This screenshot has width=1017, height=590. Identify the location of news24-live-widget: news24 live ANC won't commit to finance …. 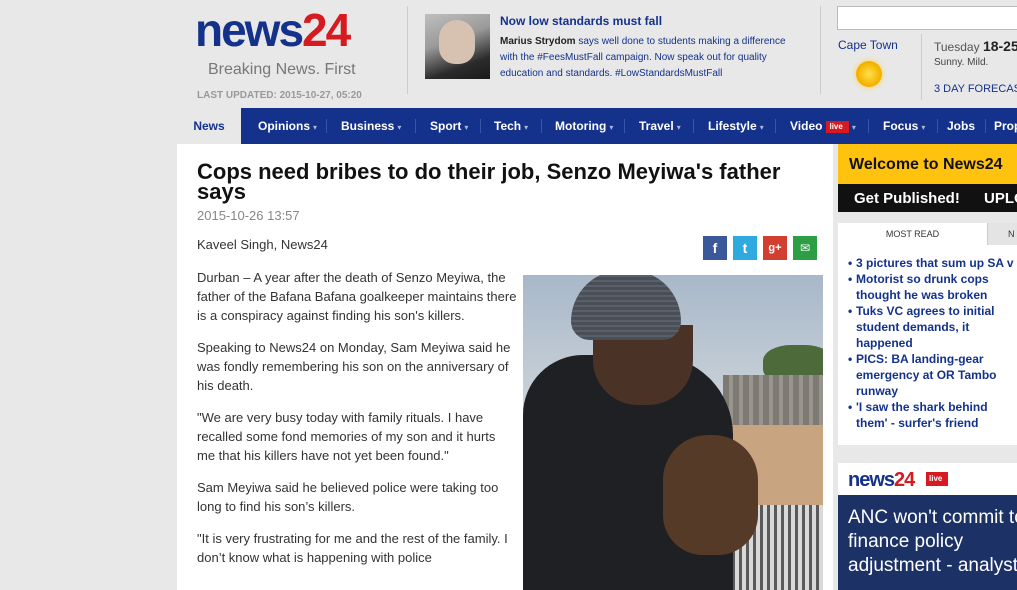
(927, 526).